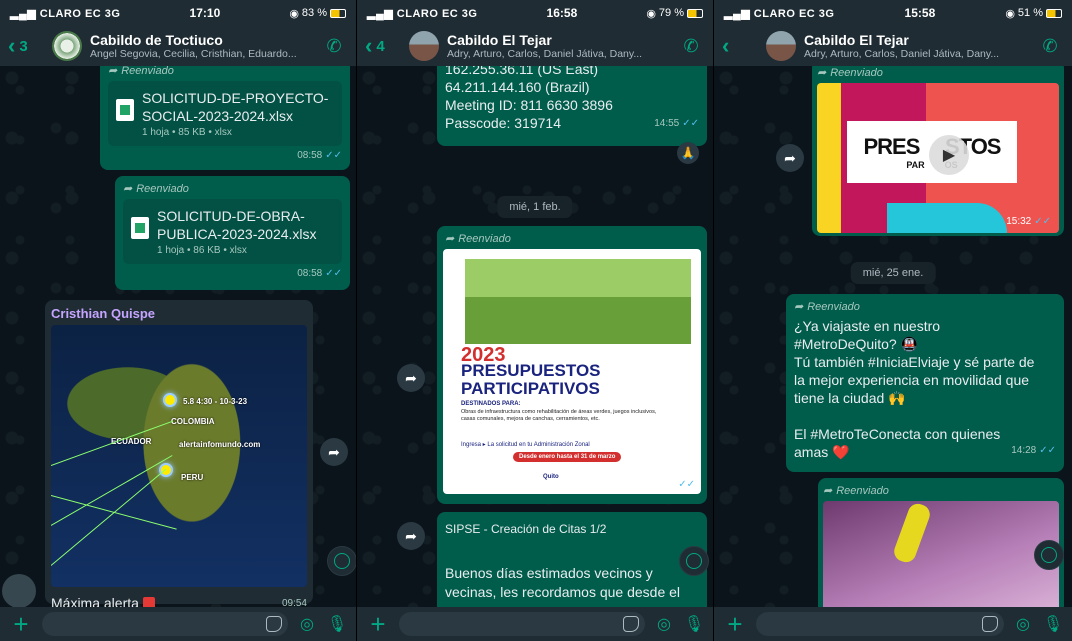  Describe the element at coordinates (920, 13) in the screenshot. I see `clock: 15:58` at that location.